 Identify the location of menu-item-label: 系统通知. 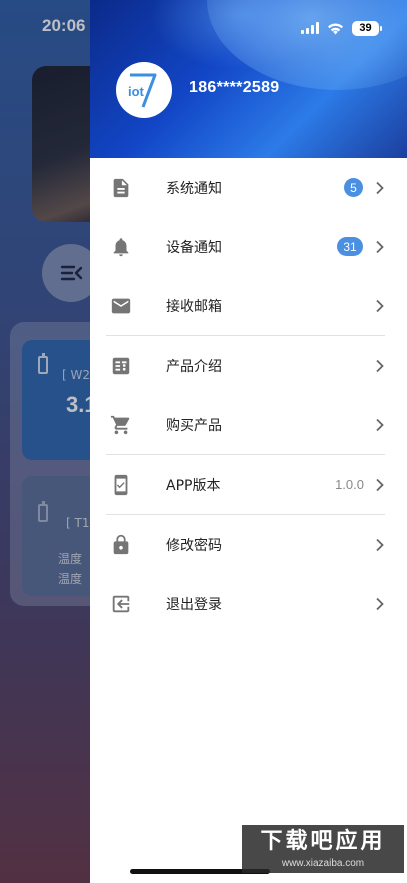
(194, 188).